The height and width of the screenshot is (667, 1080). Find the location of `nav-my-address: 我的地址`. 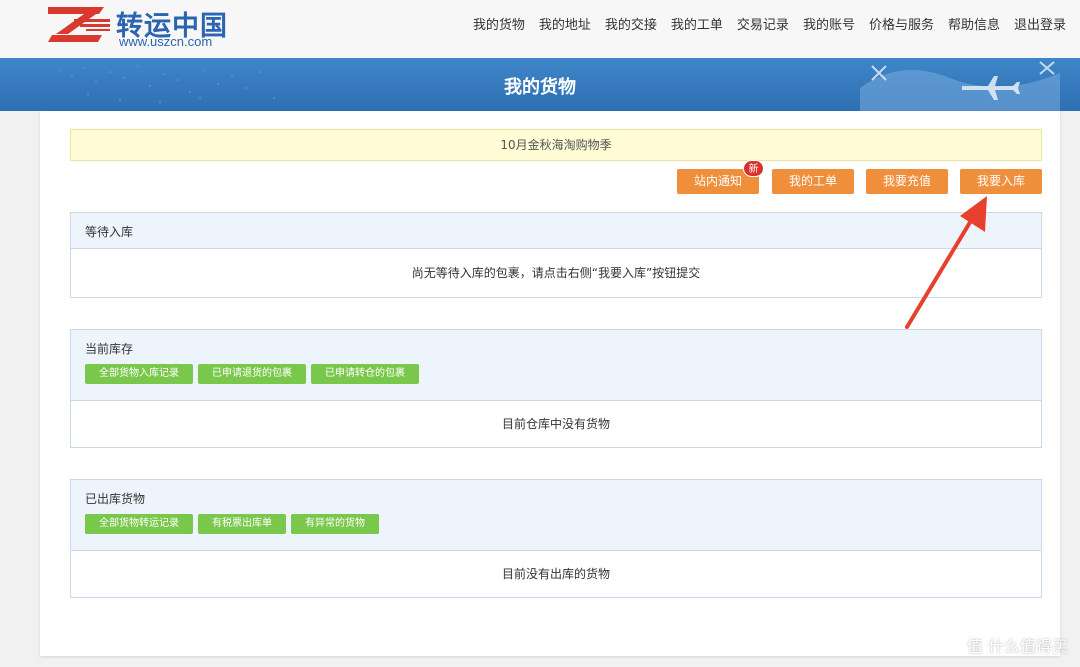

nav-my-address: 我的地址 is located at coordinates (565, 23).